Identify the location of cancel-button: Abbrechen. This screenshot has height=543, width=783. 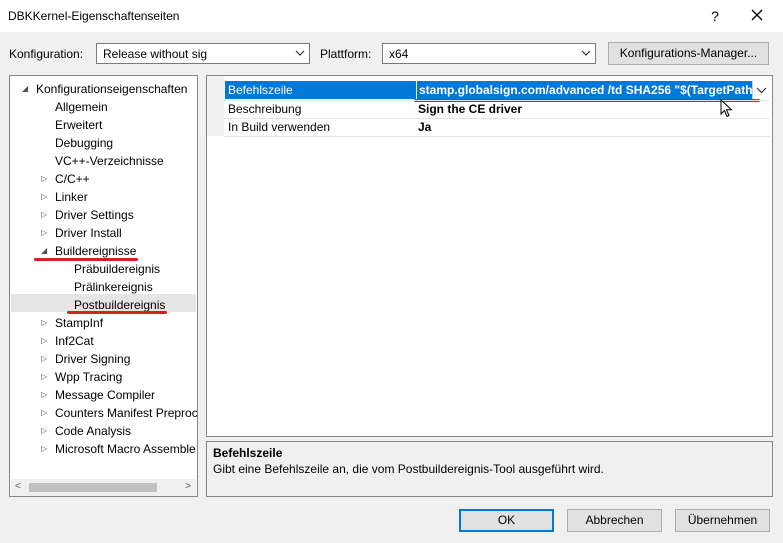
(614, 520).